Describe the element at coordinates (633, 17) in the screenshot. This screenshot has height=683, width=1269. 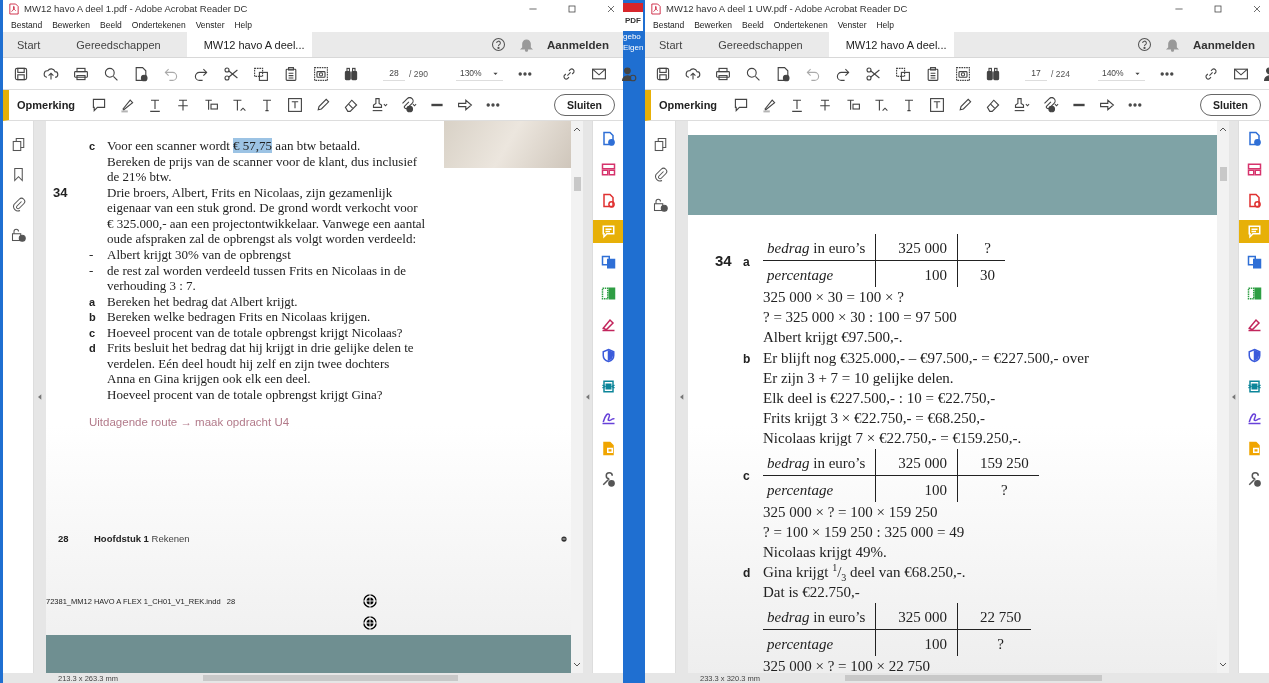
I see `pdf-desktop-icon: PDF` at that location.